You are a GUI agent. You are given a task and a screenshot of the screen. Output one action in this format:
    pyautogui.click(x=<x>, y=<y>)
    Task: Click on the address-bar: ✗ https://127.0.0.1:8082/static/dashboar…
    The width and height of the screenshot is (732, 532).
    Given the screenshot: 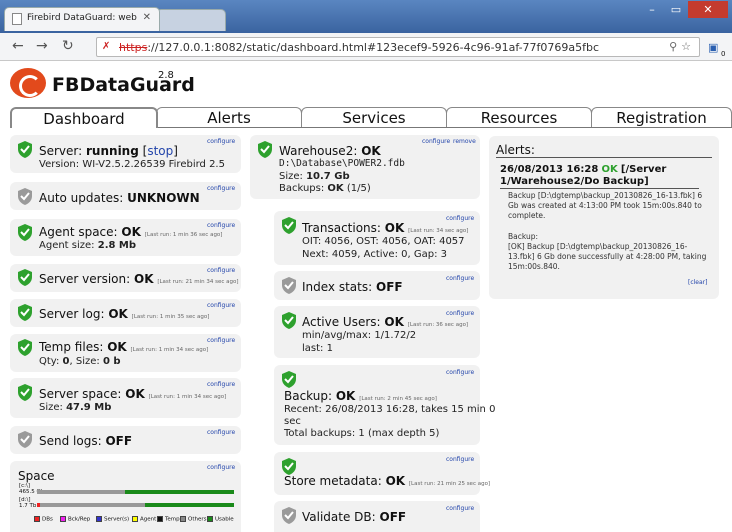 What is the action you would take?
    pyautogui.click(x=398, y=47)
    